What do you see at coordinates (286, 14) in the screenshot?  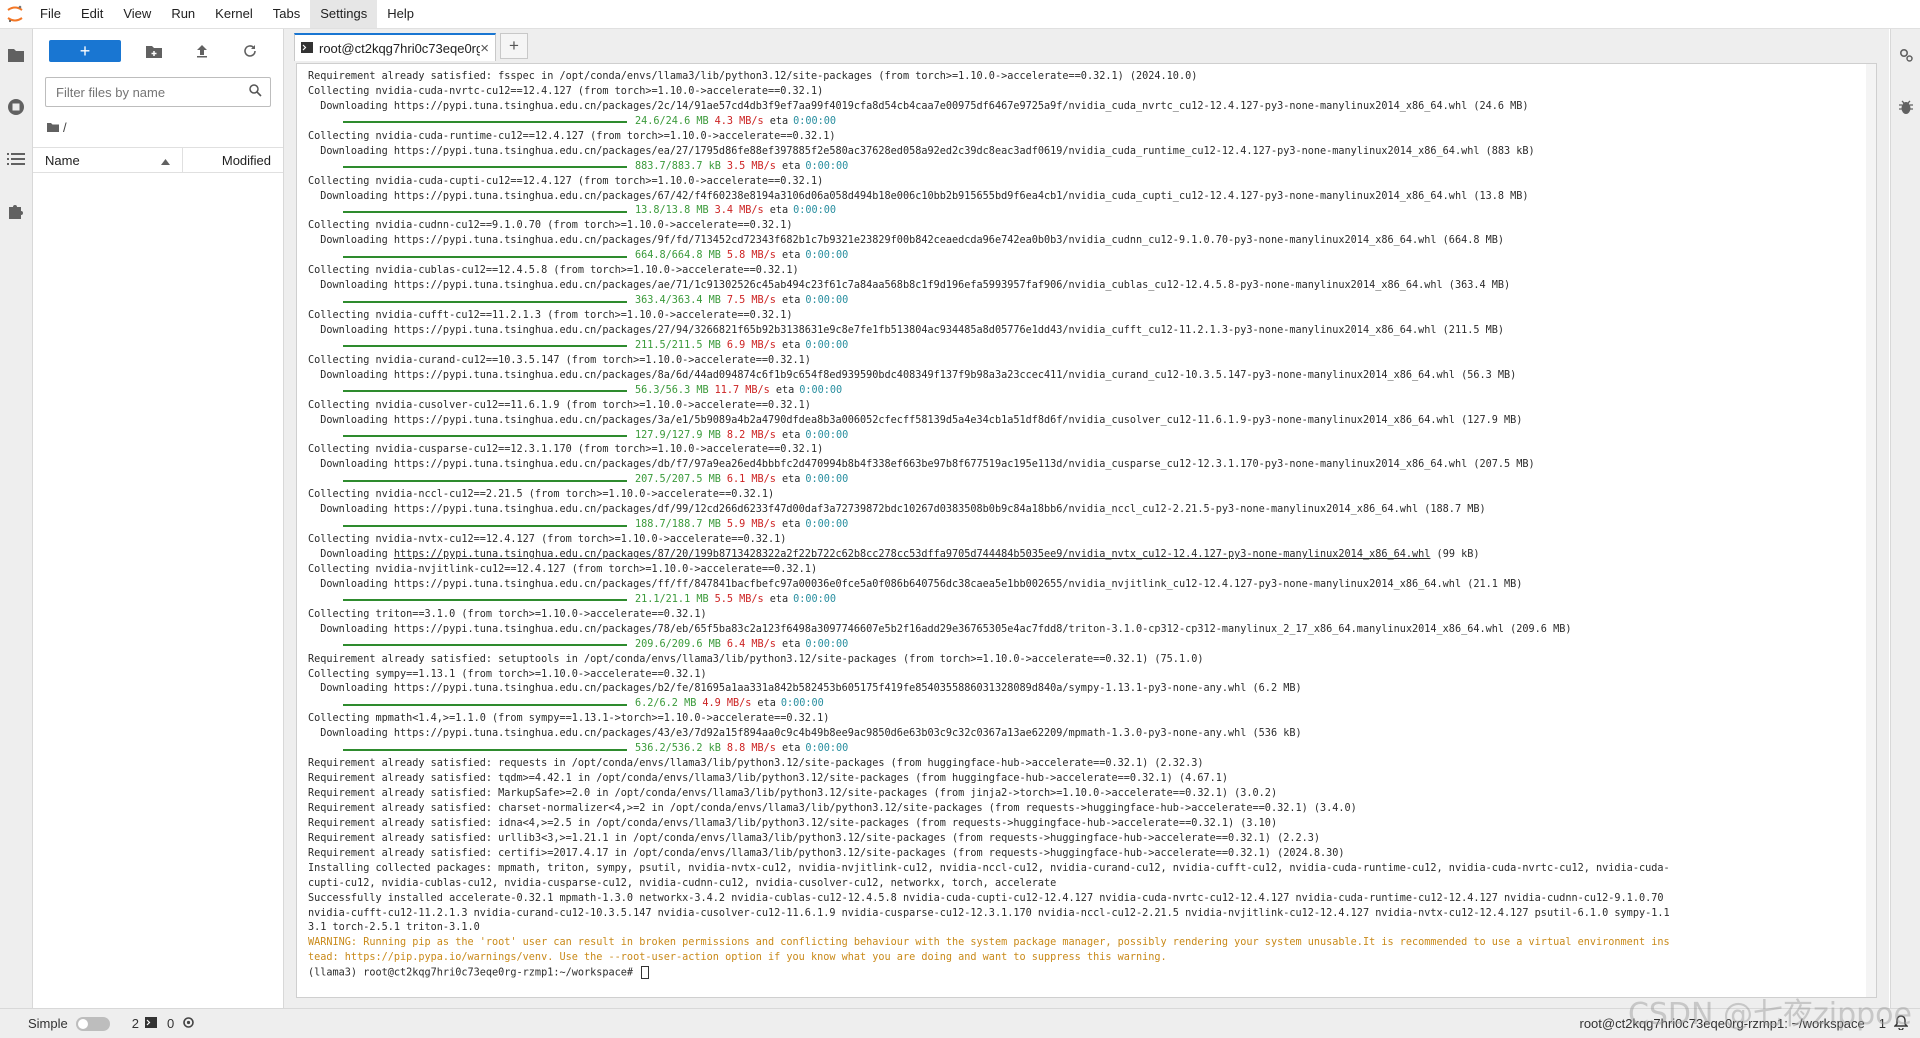 I see `menu-tabs: Tabs` at bounding box center [286, 14].